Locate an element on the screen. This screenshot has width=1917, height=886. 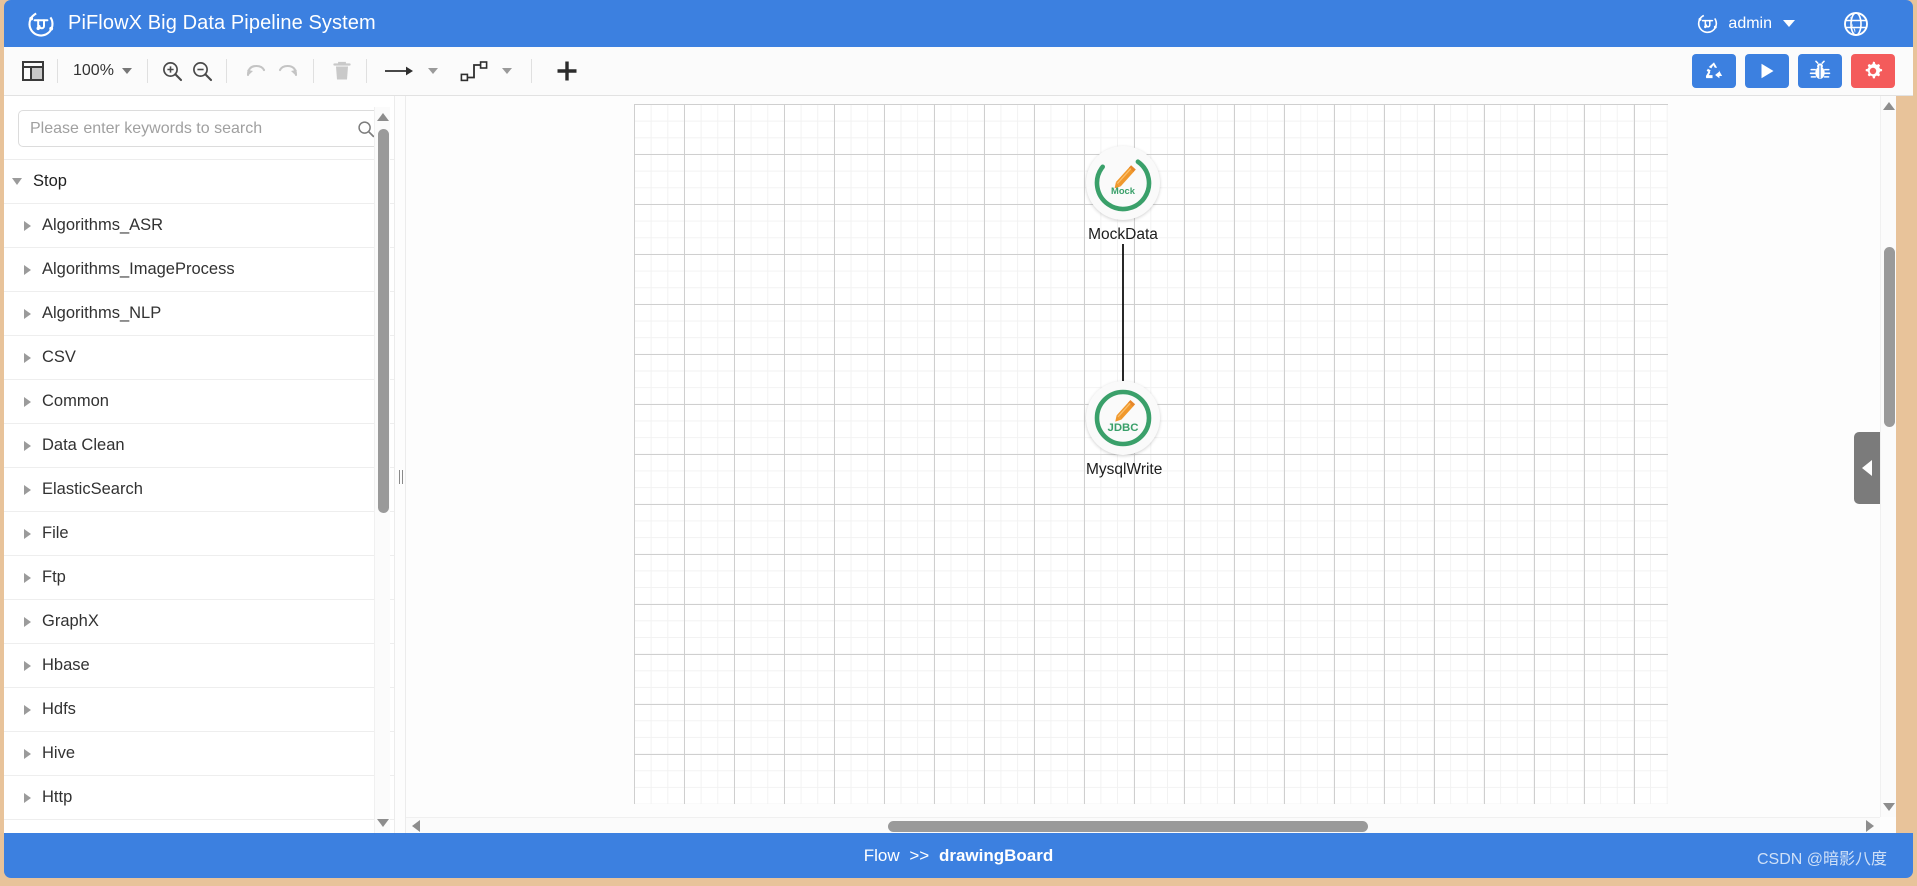
tree-item: Algorithms_ASR is located at coordinates (202, 226).